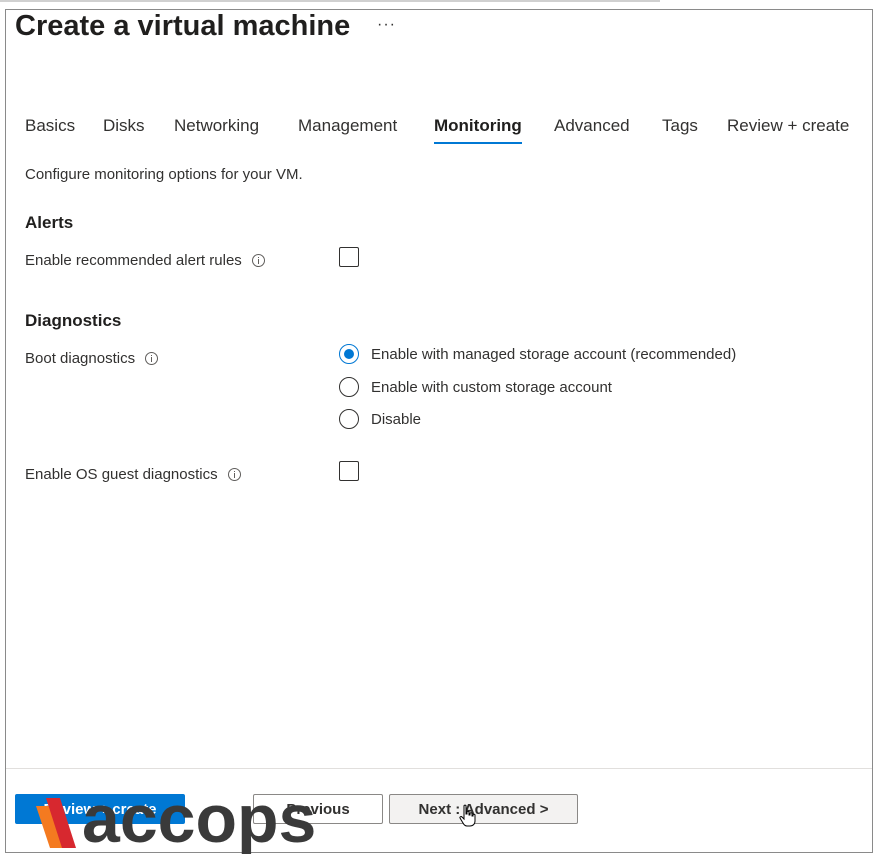 This screenshot has width=878, height=854. Describe the element at coordinates (386, 25) in the screenshot. I see `ellipsis-icon: ···` at that location.